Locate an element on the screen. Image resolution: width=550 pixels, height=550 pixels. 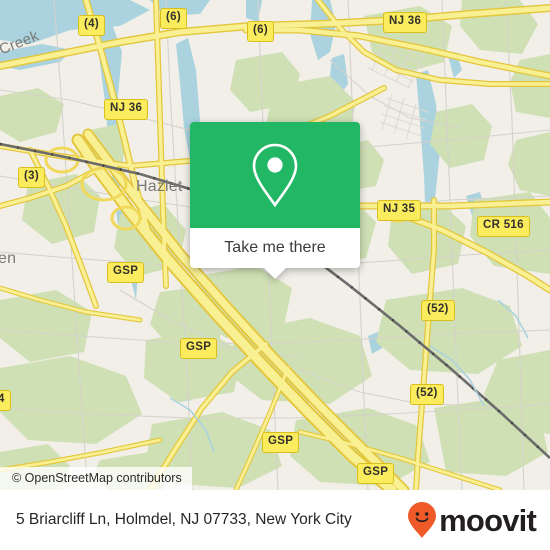
road-shield-gsp-upper: GSP is located at coordinates (126, 272).